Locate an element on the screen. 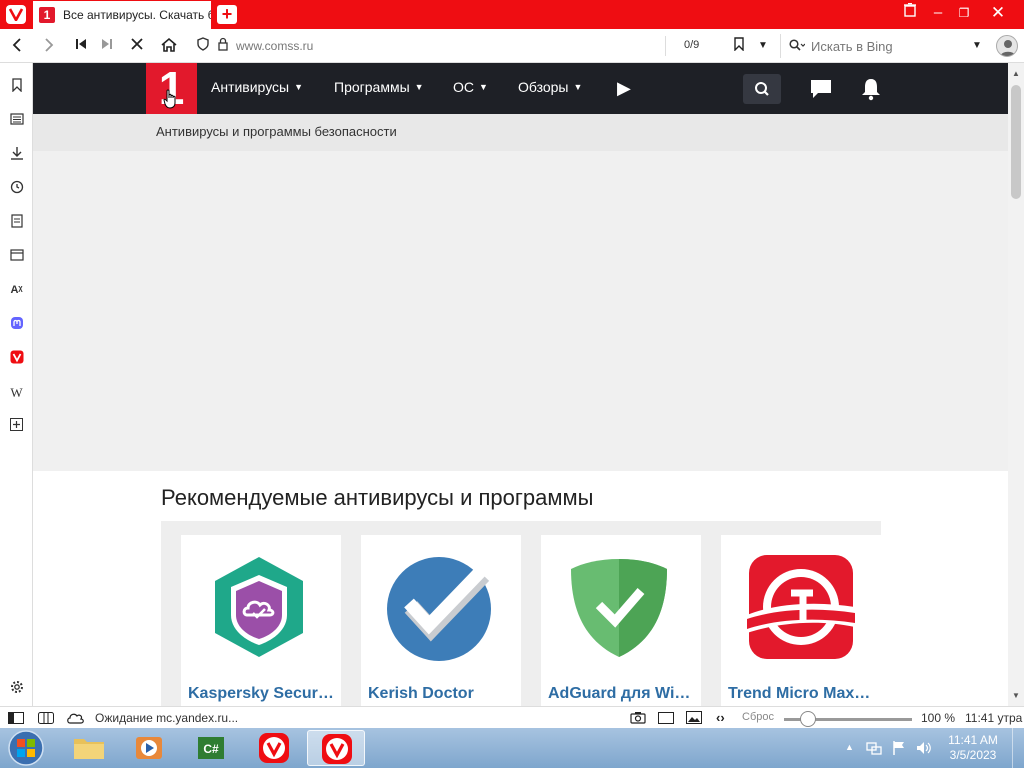 Image resolution: width=1024 pixels, height=770 pixels. tray-expand-icon: ▲ is located at coordinates (849, 747).